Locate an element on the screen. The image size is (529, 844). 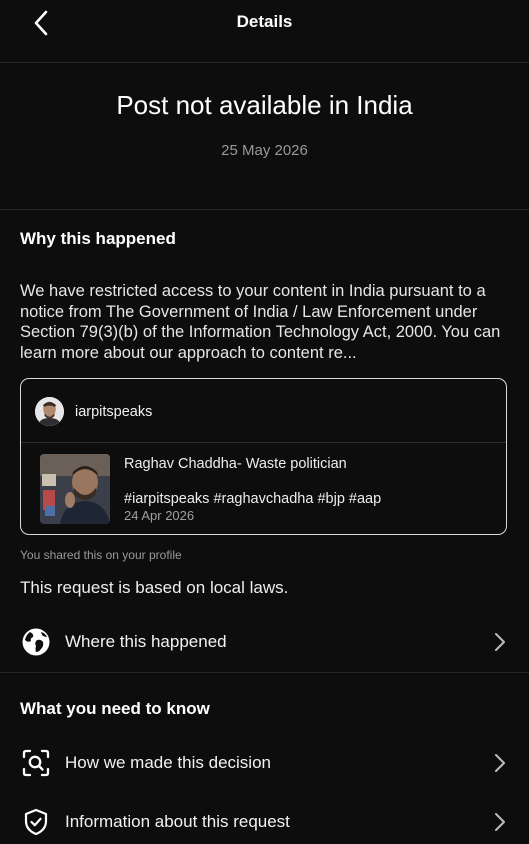
information-about-request-label: Information about this request is located at coordinates (177, 821).